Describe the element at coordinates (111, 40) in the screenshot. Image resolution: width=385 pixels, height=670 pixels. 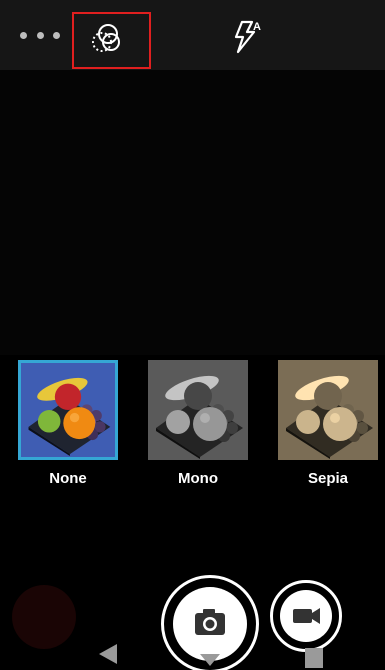
I see `filter-button-highlight` at that location.